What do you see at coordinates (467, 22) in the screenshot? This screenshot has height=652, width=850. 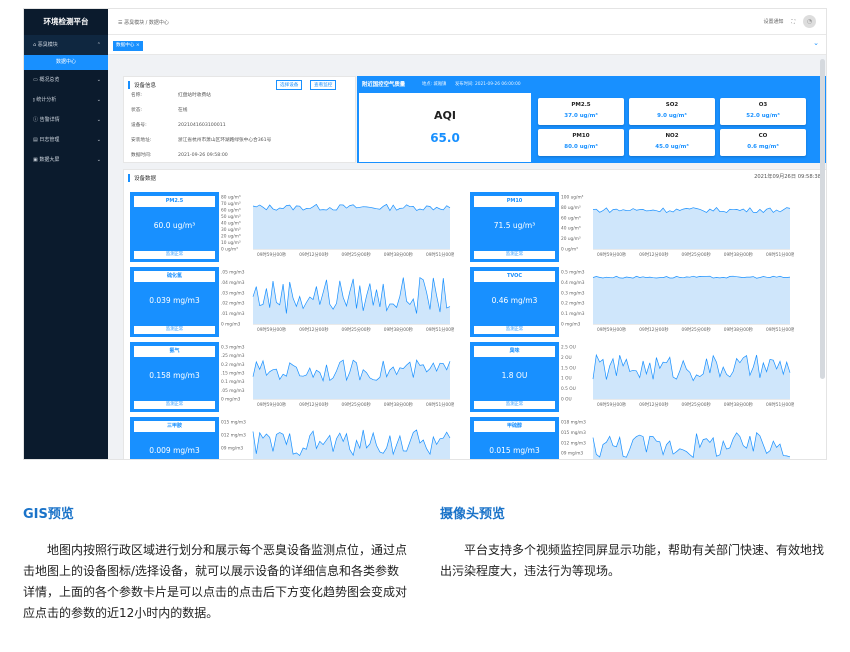 I see `top-bar: ☰ 恶臭模块 / 数据中心 设置通知 ⛶ ◔` at bounding box center [467, 22].